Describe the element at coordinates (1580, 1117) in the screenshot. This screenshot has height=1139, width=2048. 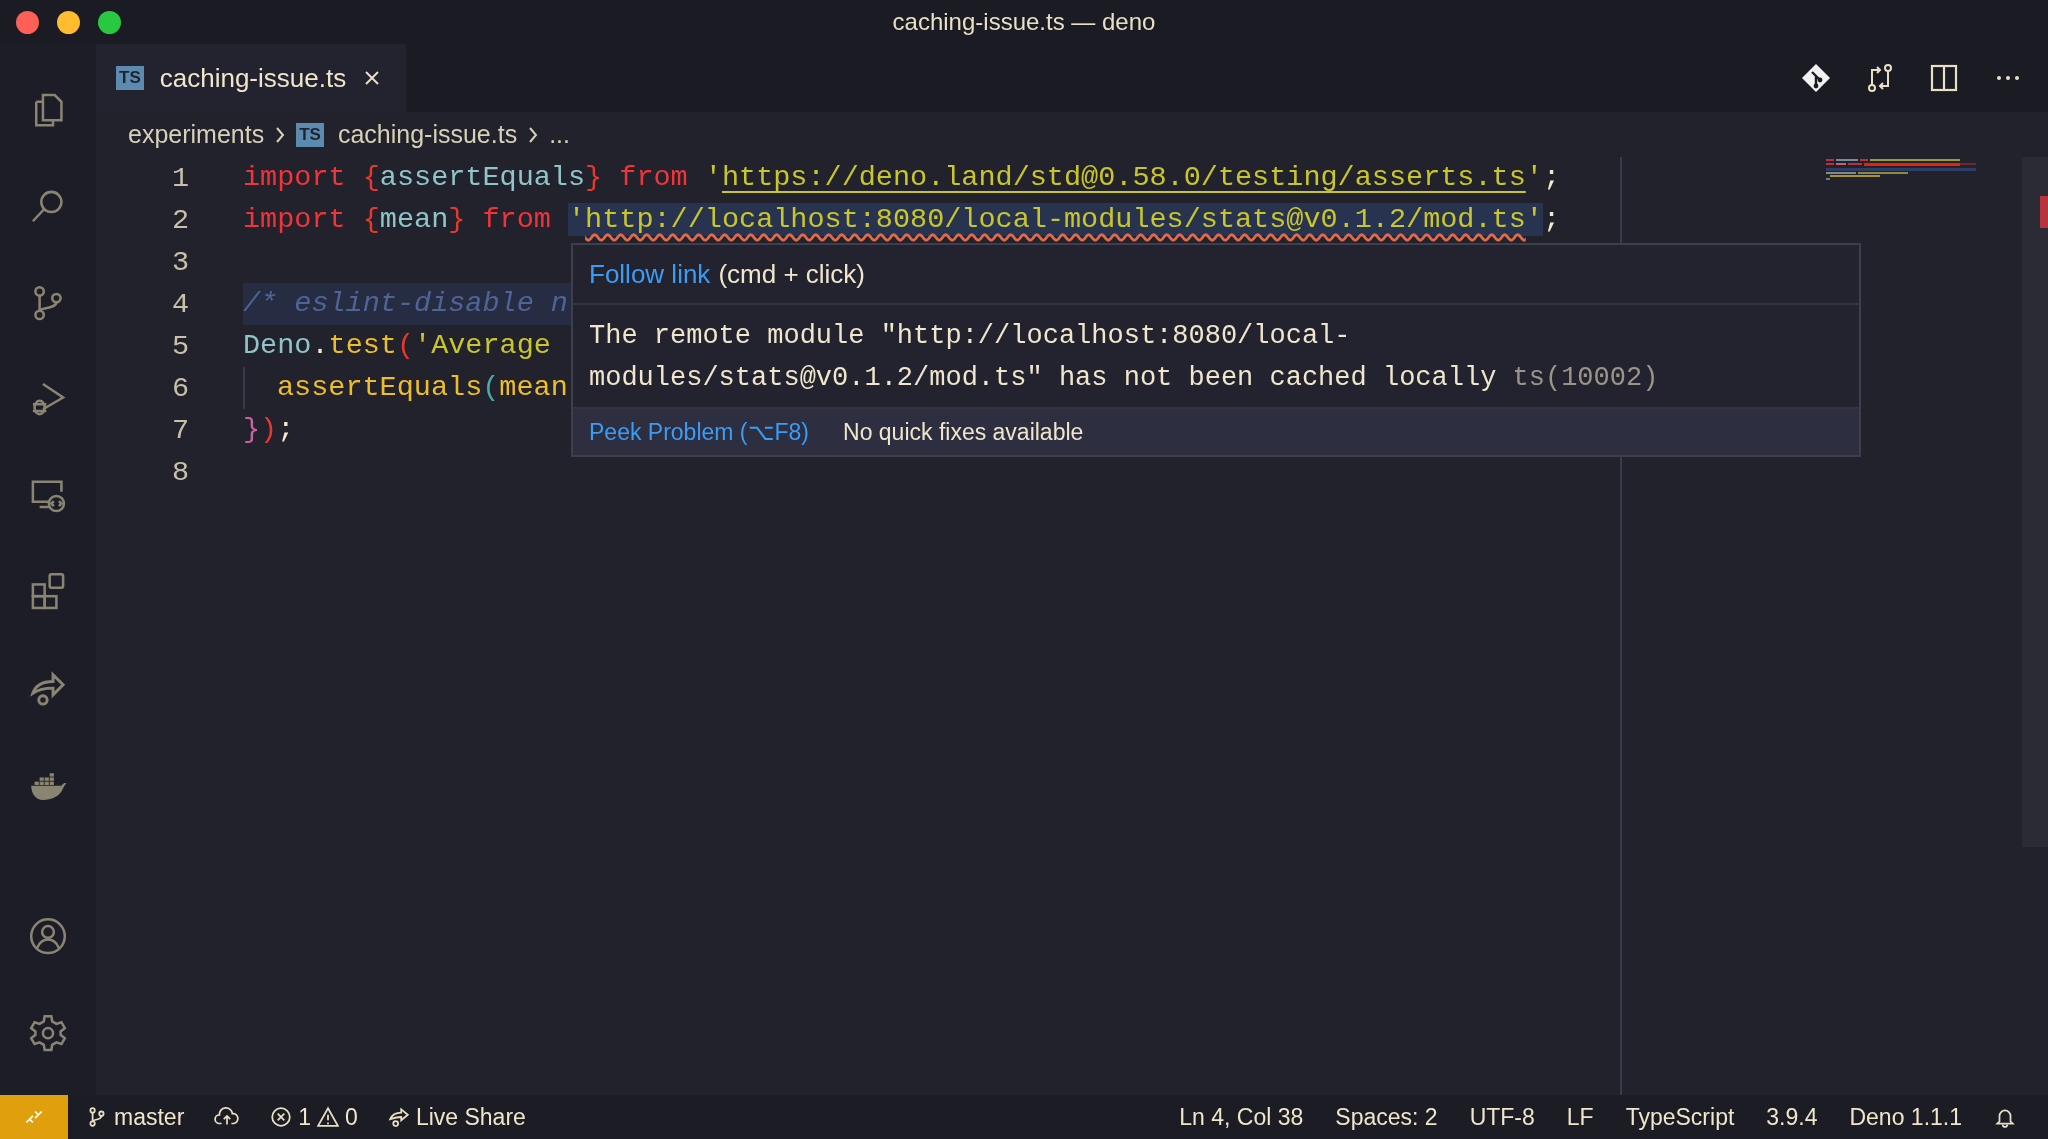
I see `status-item: LF` at that location.